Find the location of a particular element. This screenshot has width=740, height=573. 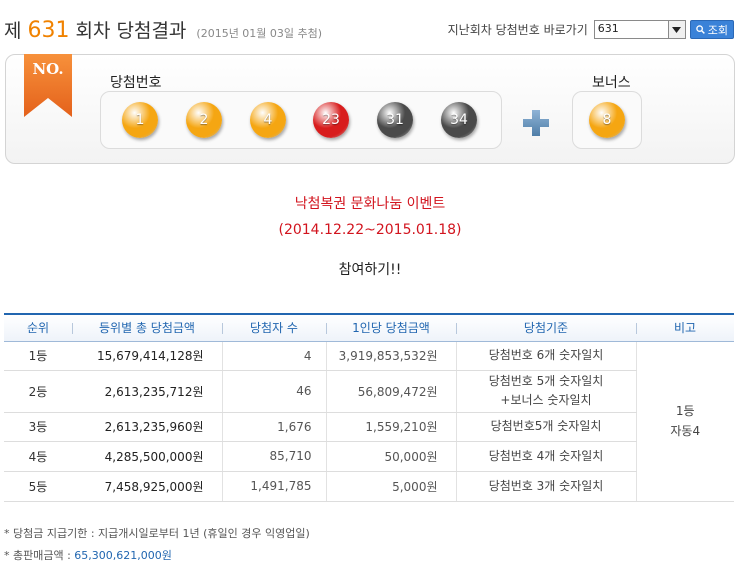

draw-select: 631 is located at coordinates (639, 29).